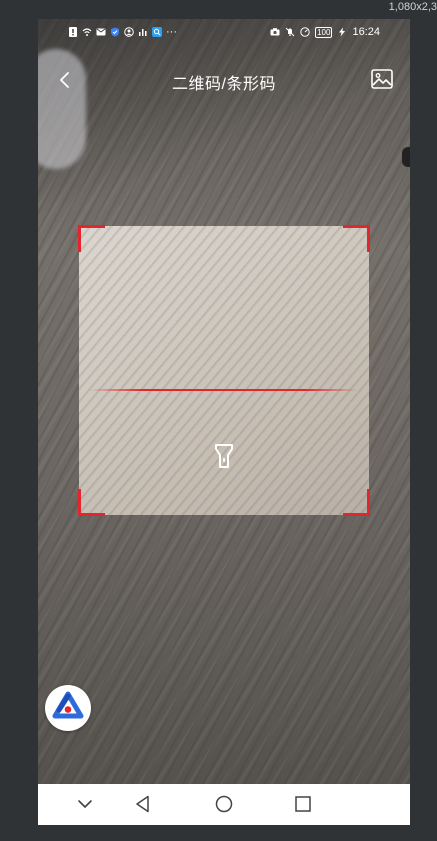 The width and height of the screenshot is (437, 841). I want to click on alert-icon, so click(73, 32).